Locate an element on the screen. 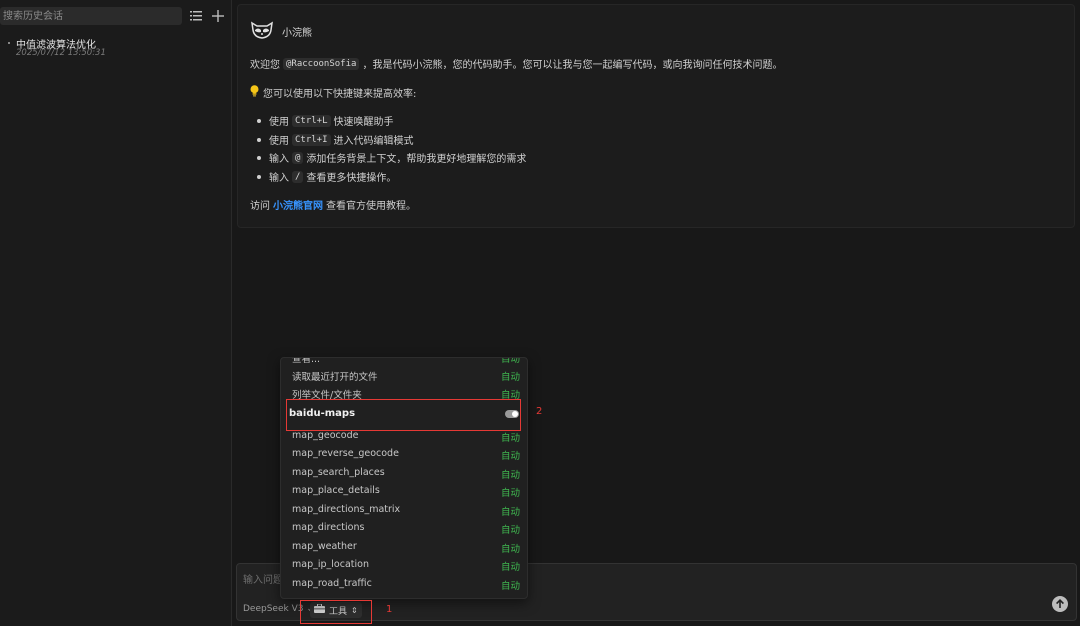  tip-item: 使用 Ctrl+I 进入代码编辑模式 is located at coordinates (332, 139).